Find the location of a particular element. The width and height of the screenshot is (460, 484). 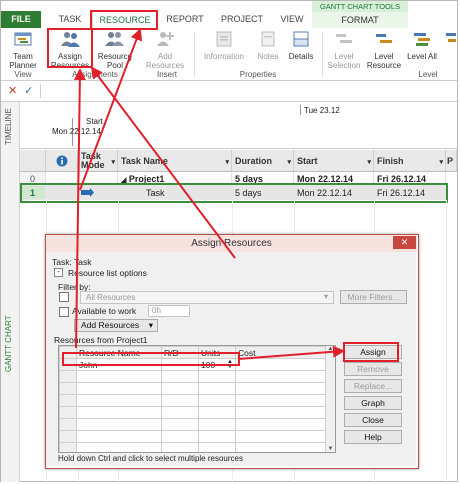

arrow-to-assign-button is located at coordinates (291, 352).